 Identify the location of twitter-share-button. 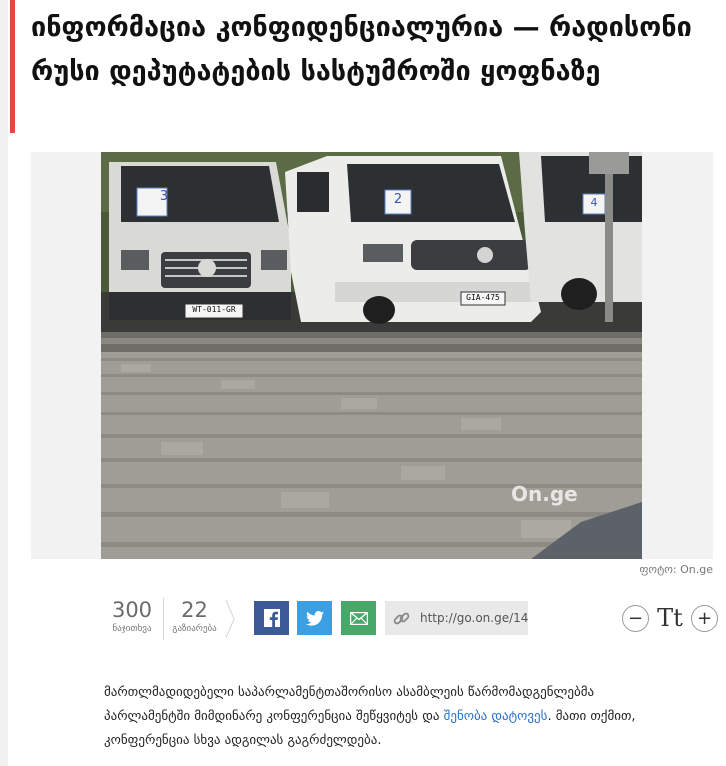
(314, 618).